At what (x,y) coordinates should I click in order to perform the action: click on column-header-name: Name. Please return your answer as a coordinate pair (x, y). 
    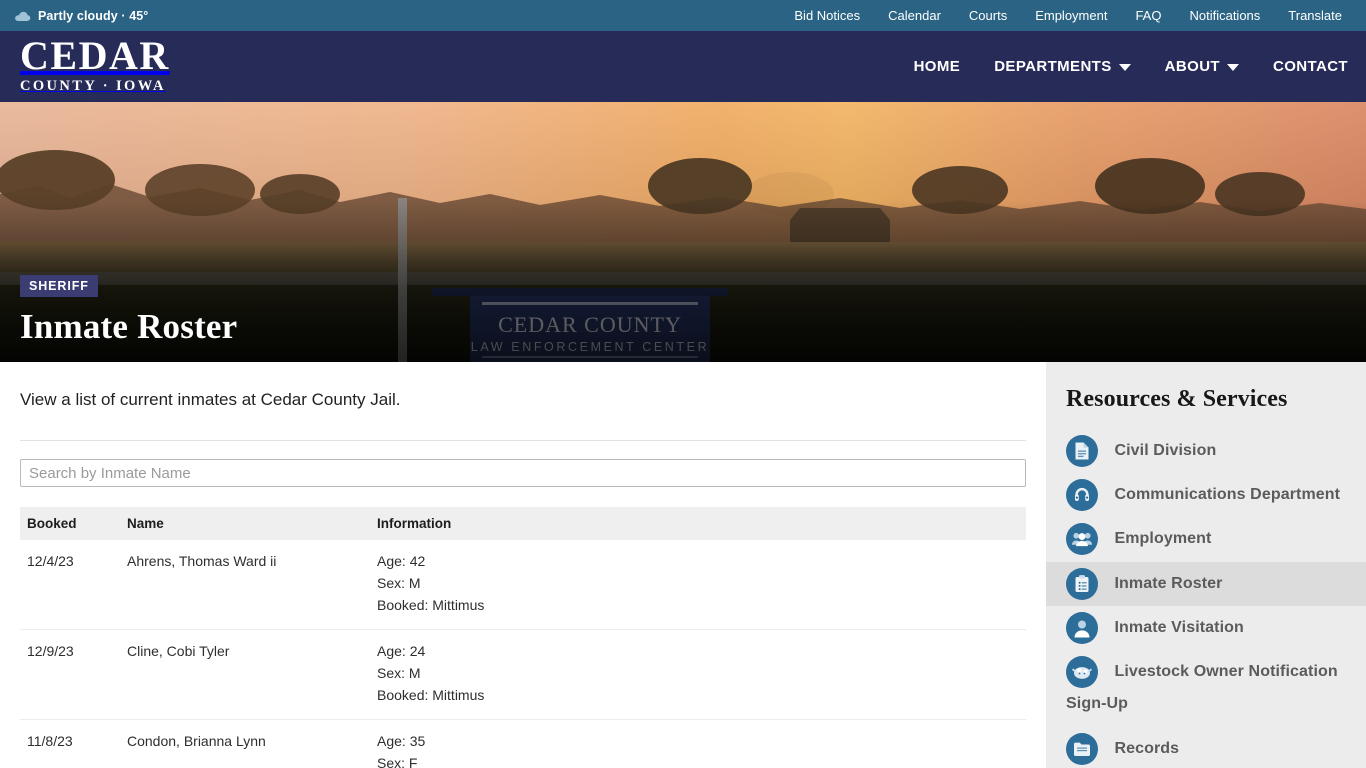
    Looking at the image, I should click on (245, 523).